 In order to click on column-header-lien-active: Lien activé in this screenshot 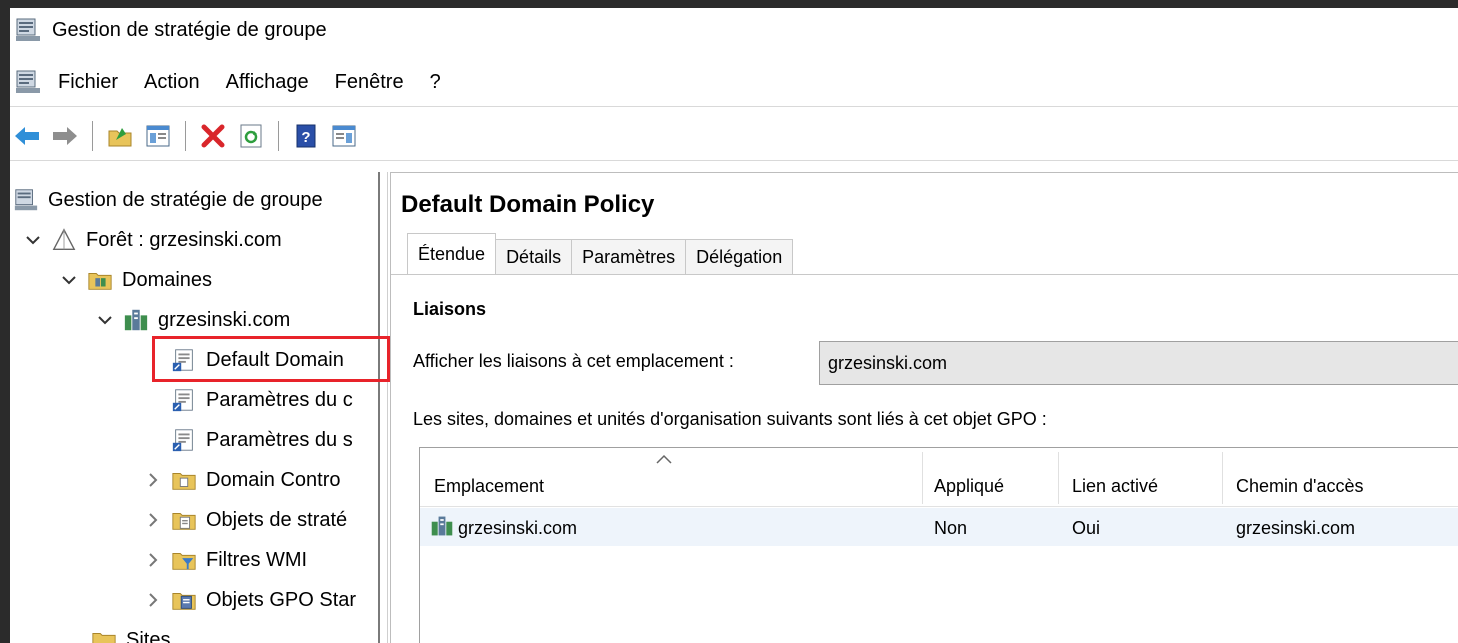, I will do `click(1115, 486)`.